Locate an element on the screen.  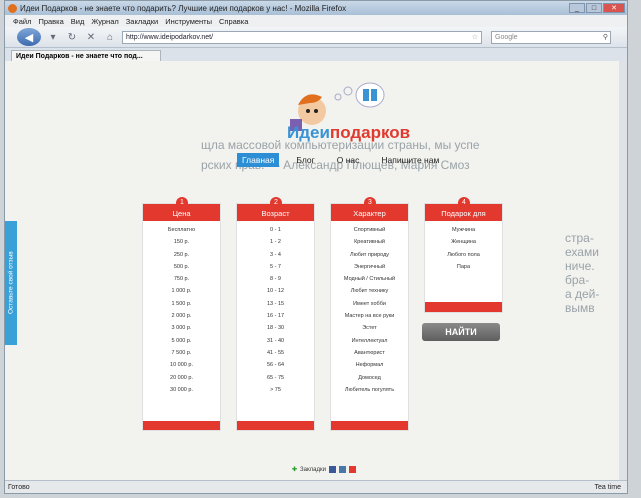
filter-option: Мужчина is located at coordinates (463, 230).